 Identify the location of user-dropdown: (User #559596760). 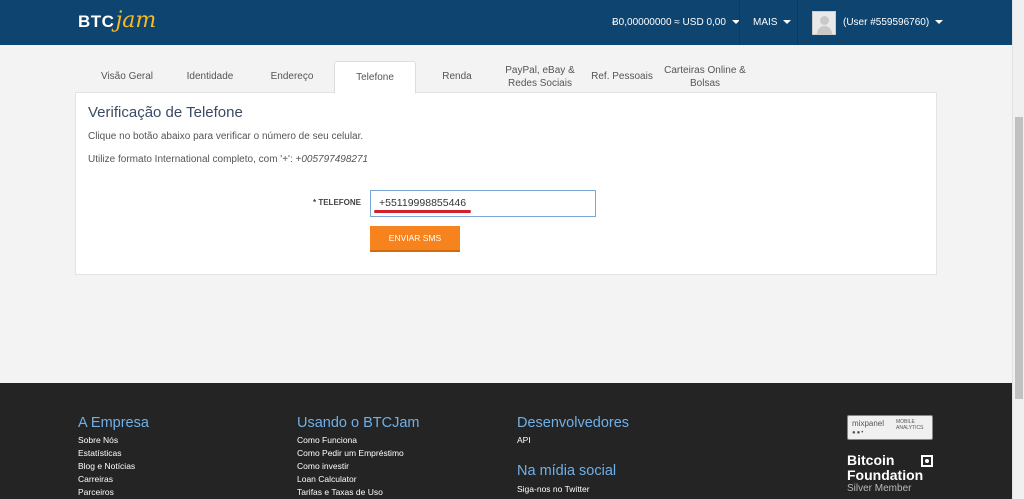
(893, 22).